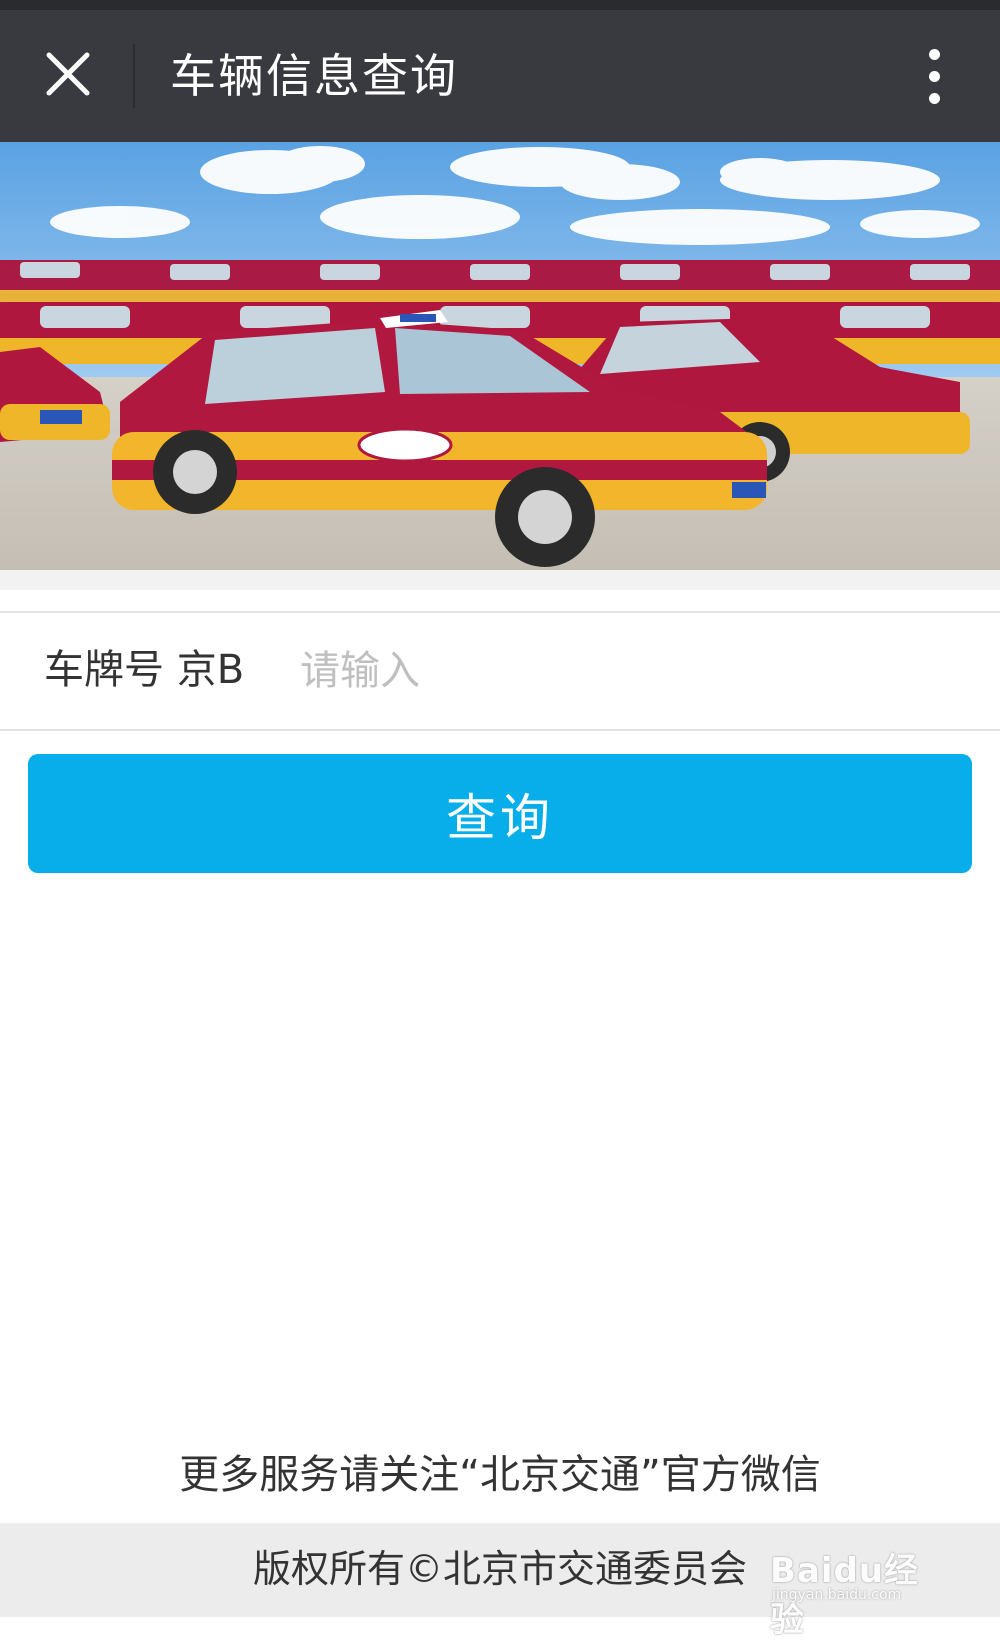 This screenshot has height=1641, width=1000. I want to click on query-button: 查询, so click(500, 813).